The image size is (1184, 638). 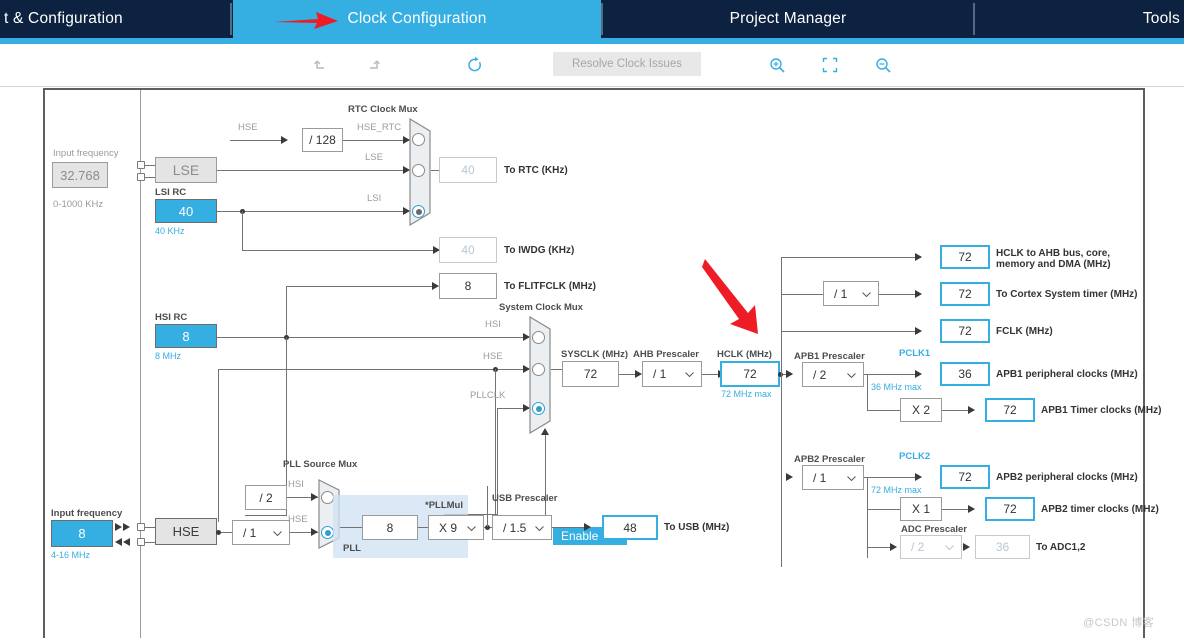 What do you see at coordinates (522, 527) in the screenshot?
I see `usb-prescaler-select: / 1.5` at bounding box center [522, 527].